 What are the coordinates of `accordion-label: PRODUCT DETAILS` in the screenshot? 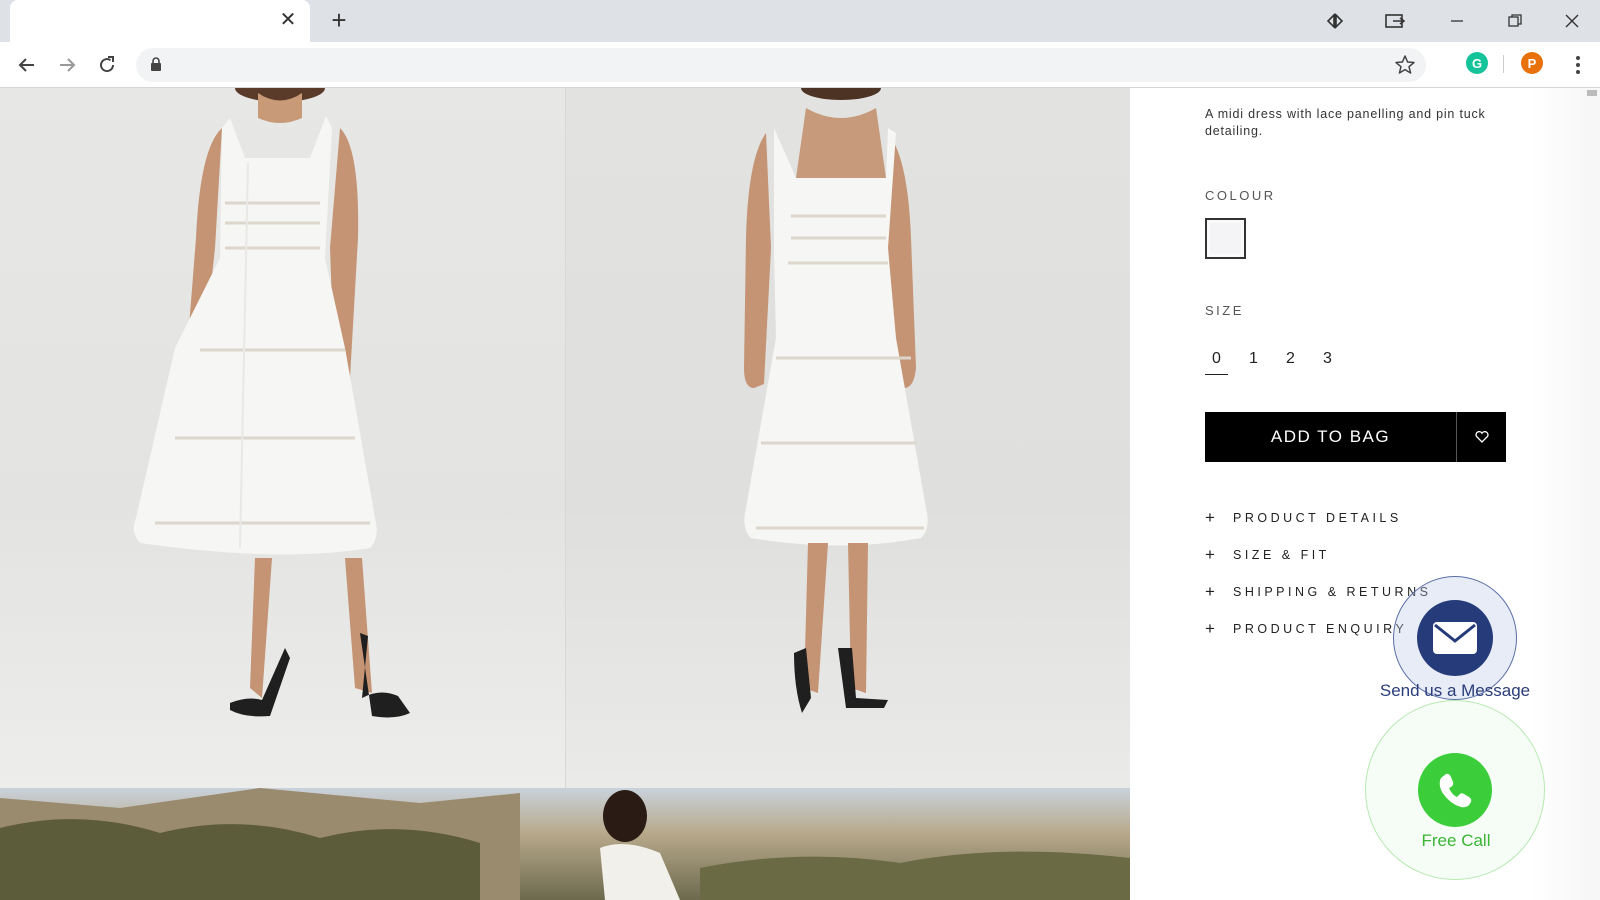 It's located at (1317, 518).